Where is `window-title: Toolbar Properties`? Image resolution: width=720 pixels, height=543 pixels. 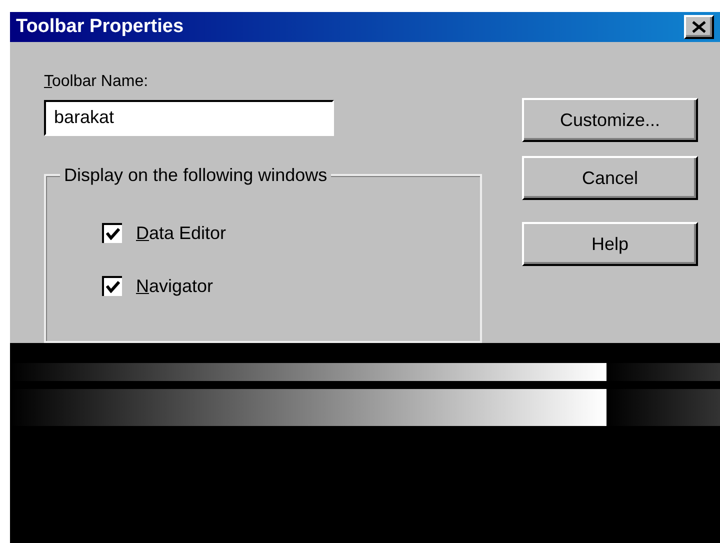
window-title: Toolbar Properties is located at coordinates (100, 26).